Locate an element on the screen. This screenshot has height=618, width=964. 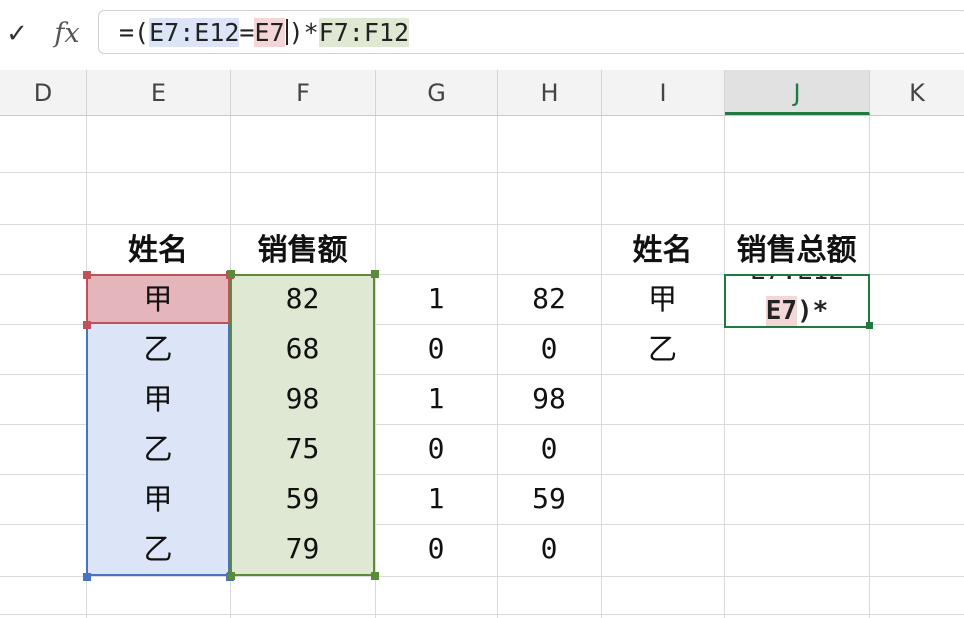
text-cursor is located at coordinates (286, 32).